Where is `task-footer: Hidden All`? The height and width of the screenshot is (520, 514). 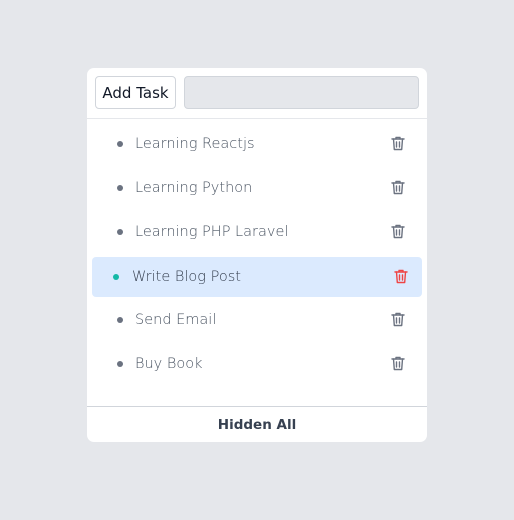
task-footer: Hidden All is located at coordinates (257, 424).